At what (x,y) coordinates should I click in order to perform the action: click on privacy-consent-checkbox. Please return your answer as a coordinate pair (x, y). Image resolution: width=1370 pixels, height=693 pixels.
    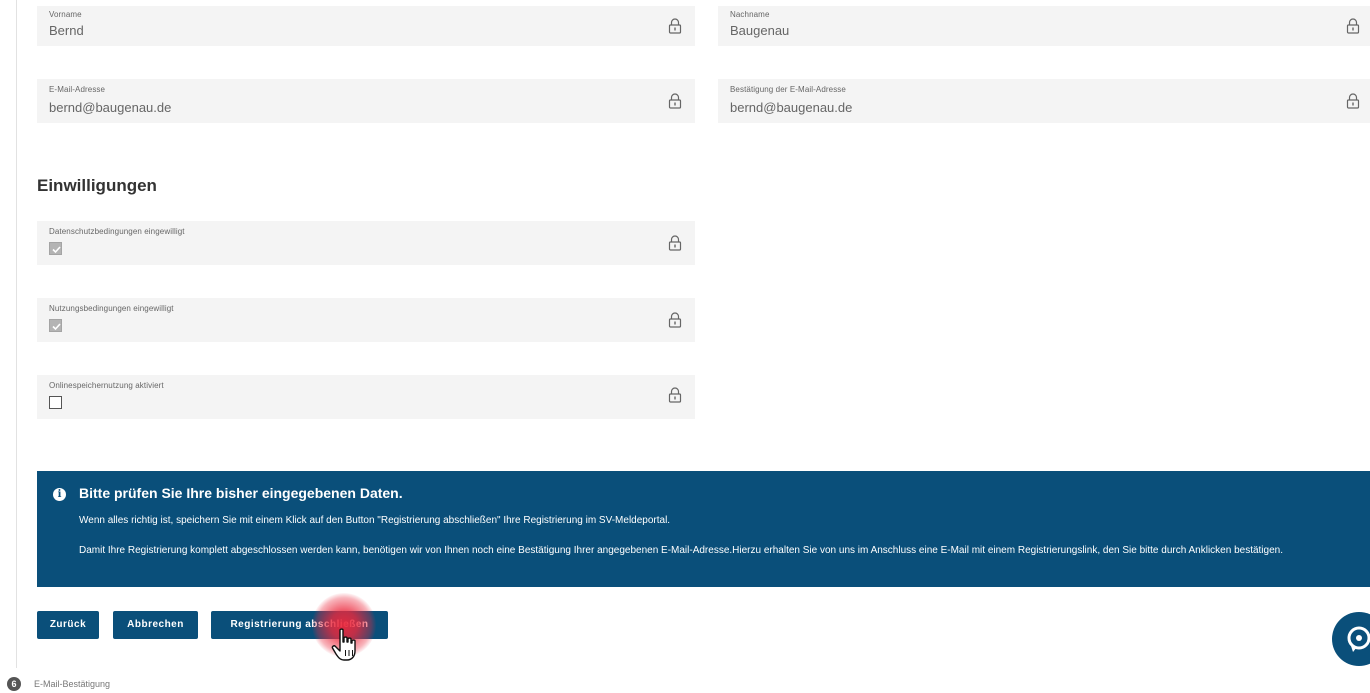
    Looking at the image, I should click on (55, 248).